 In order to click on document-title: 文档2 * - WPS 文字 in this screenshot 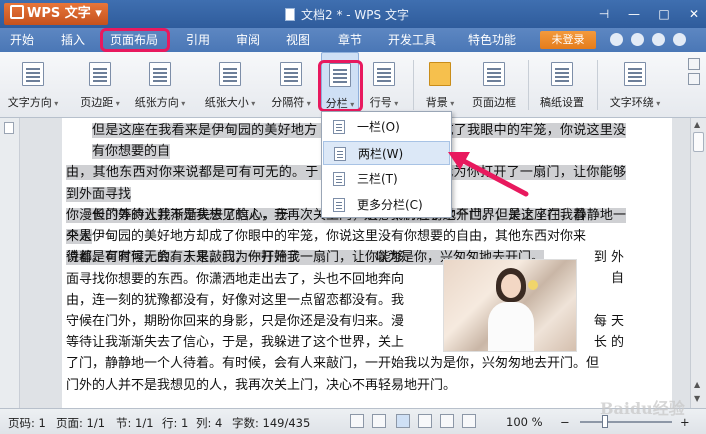, I will do `click(347, 14)`.